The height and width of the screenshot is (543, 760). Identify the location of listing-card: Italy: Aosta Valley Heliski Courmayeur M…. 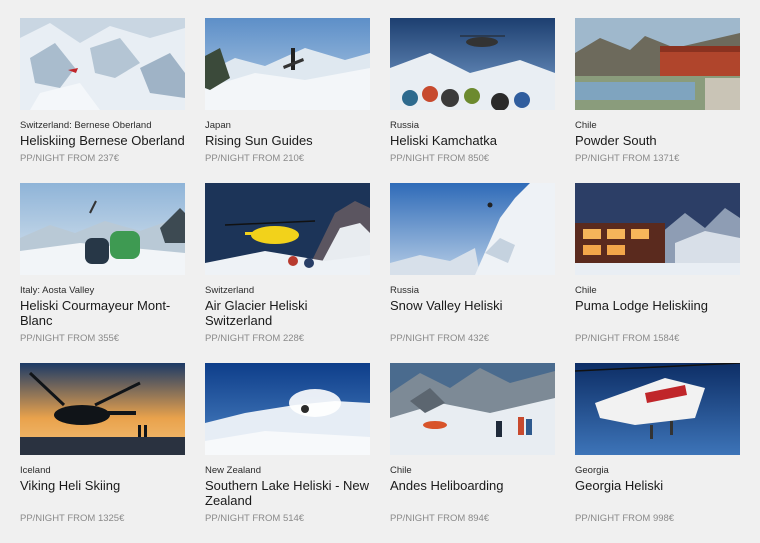
(102, 263).